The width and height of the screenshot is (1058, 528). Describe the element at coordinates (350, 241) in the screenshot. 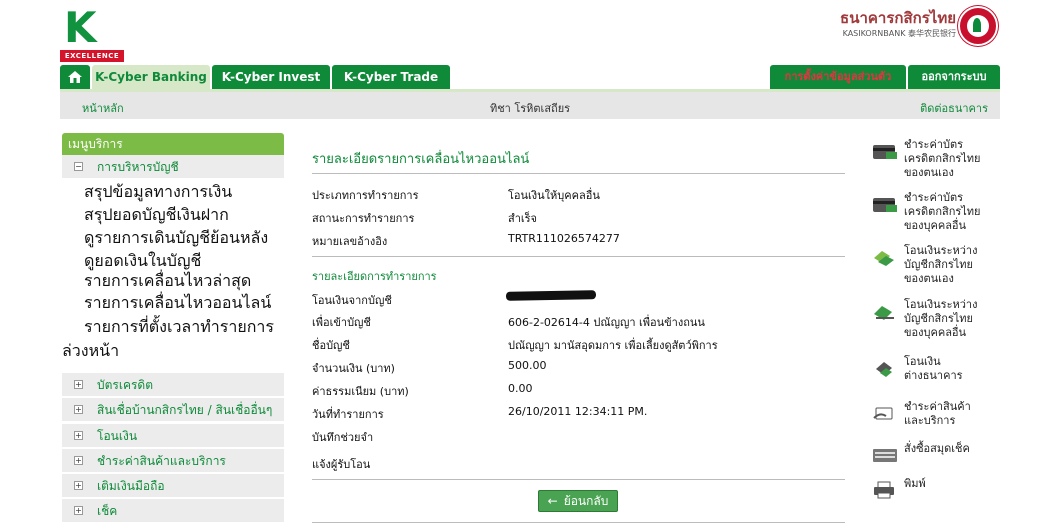

I see `reference-number-label: หมายเลขอ้างอิง` at that location.